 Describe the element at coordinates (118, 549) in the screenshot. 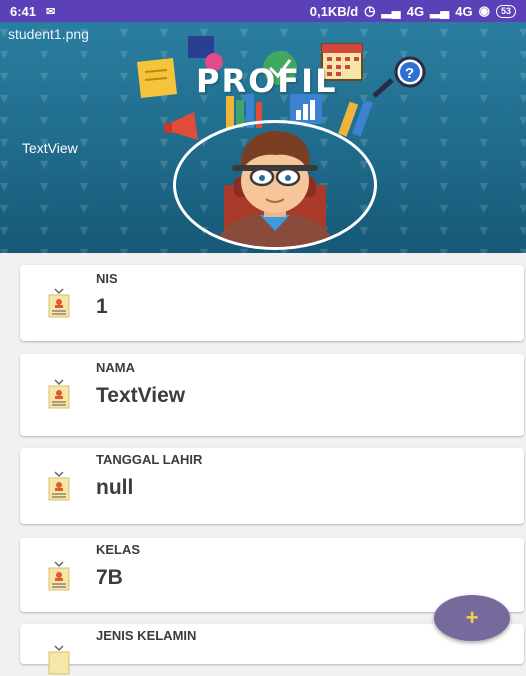

I see `field-label: KELAS` at that location.